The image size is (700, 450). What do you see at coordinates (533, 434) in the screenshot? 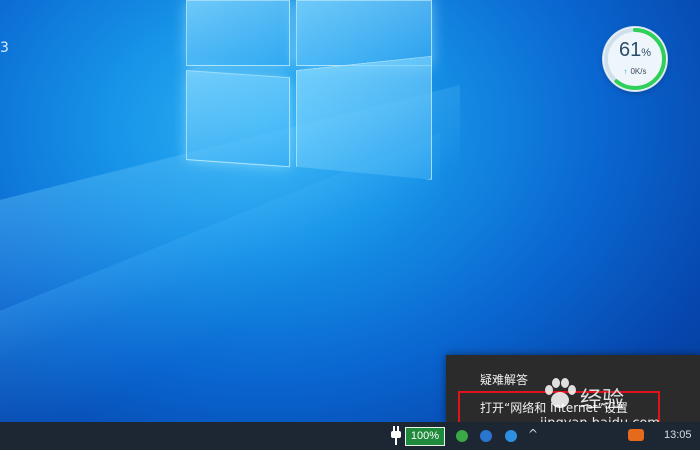
I see `chevron-up-icon: ^` at bounding box center [533, 434].